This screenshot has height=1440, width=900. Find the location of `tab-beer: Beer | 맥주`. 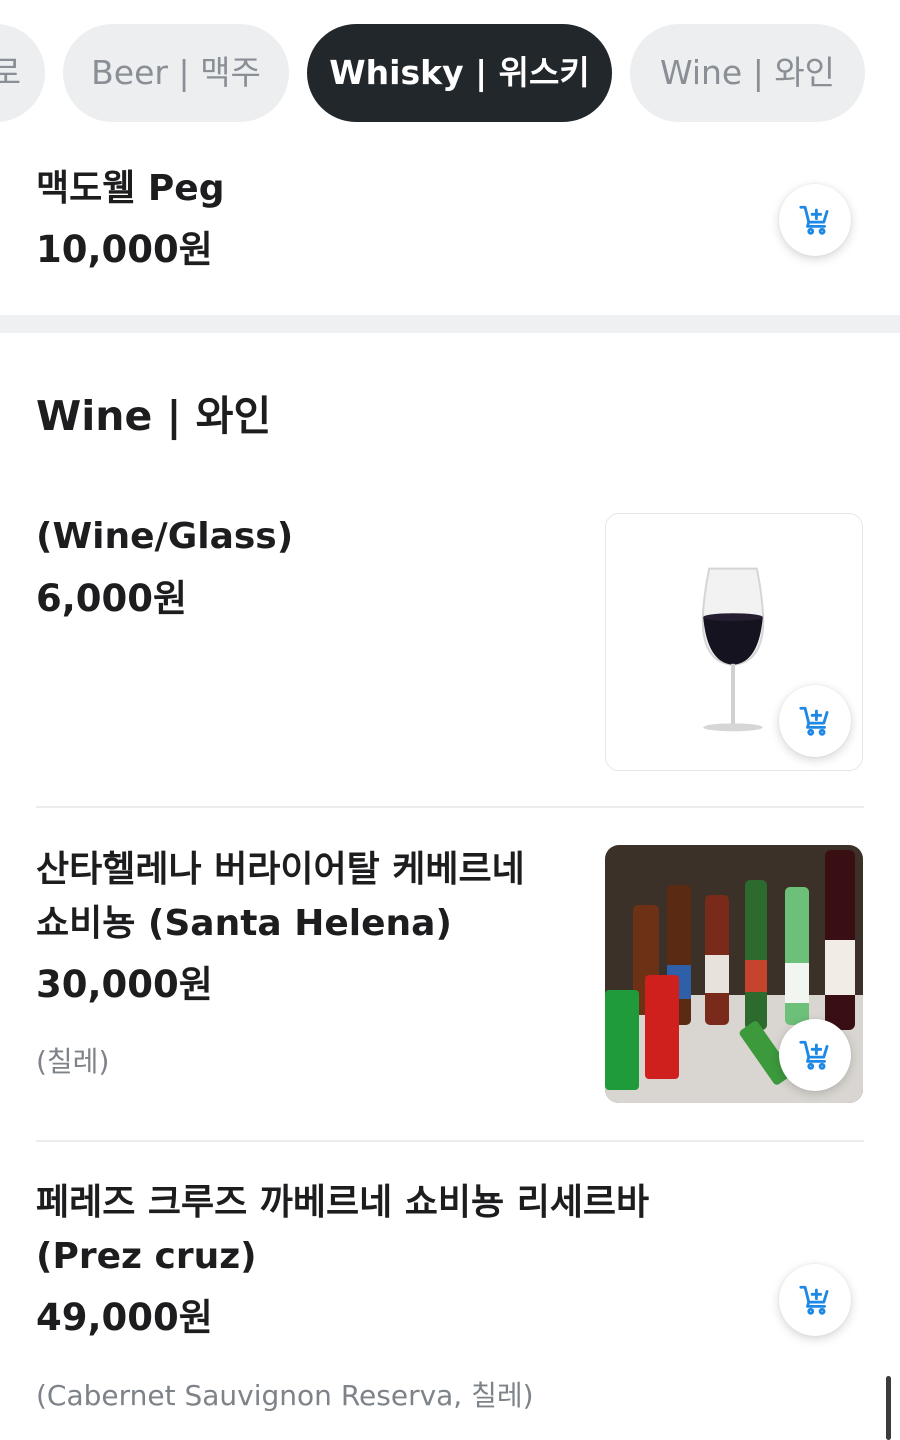

tab-beer: Beer | 맥주 is located at coordinates (176, 73).